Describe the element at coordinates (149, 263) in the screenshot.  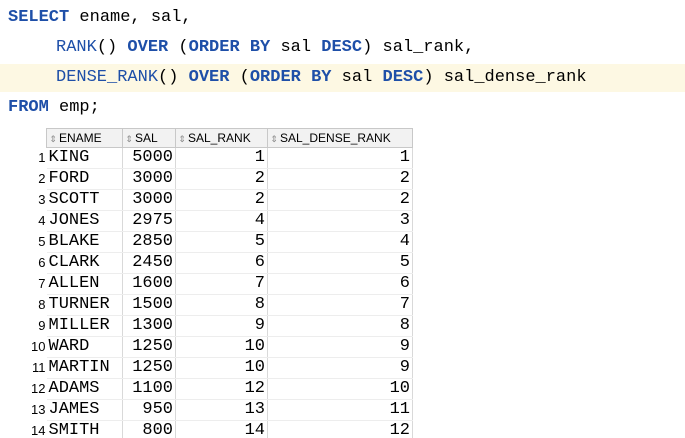
I see `cell-sal: 2450` at that location.